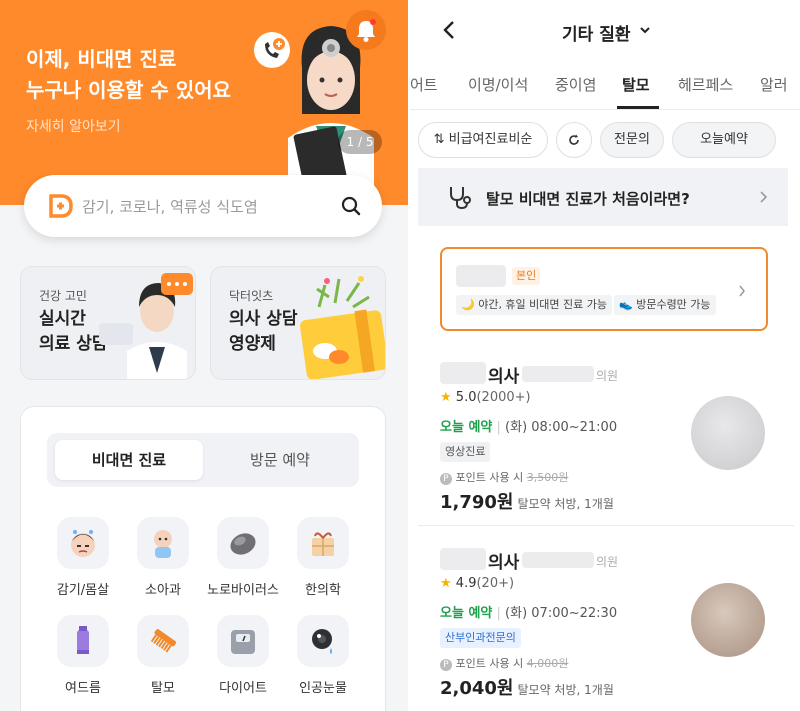 This screenshot has width=800, height=711. I want to click on category-oriental-medicine: 한의학, so click(323, 557).